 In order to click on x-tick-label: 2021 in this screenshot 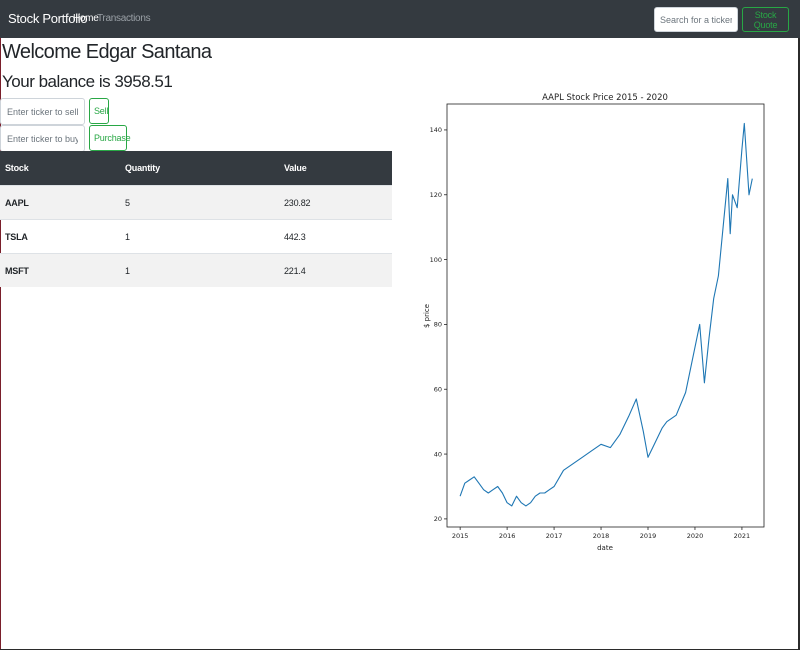, I will do `click(742, 536)`.